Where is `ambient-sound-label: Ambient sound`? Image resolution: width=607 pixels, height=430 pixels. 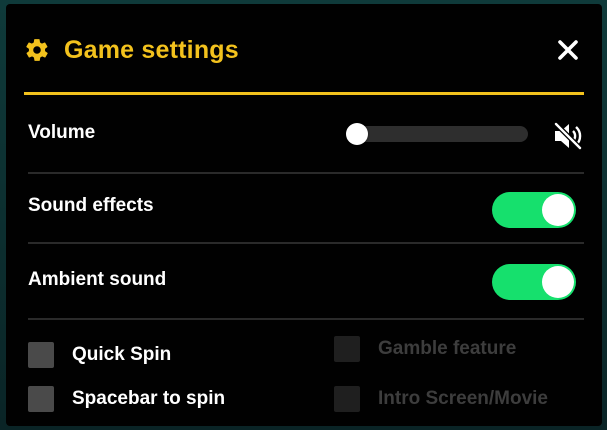
ambient-sound-label: Ambient sound is located at coordinates (97, 279).